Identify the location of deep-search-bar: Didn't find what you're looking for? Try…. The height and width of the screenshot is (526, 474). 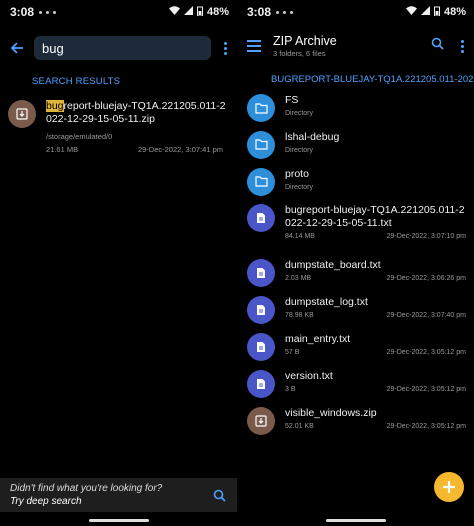
(118, 495).